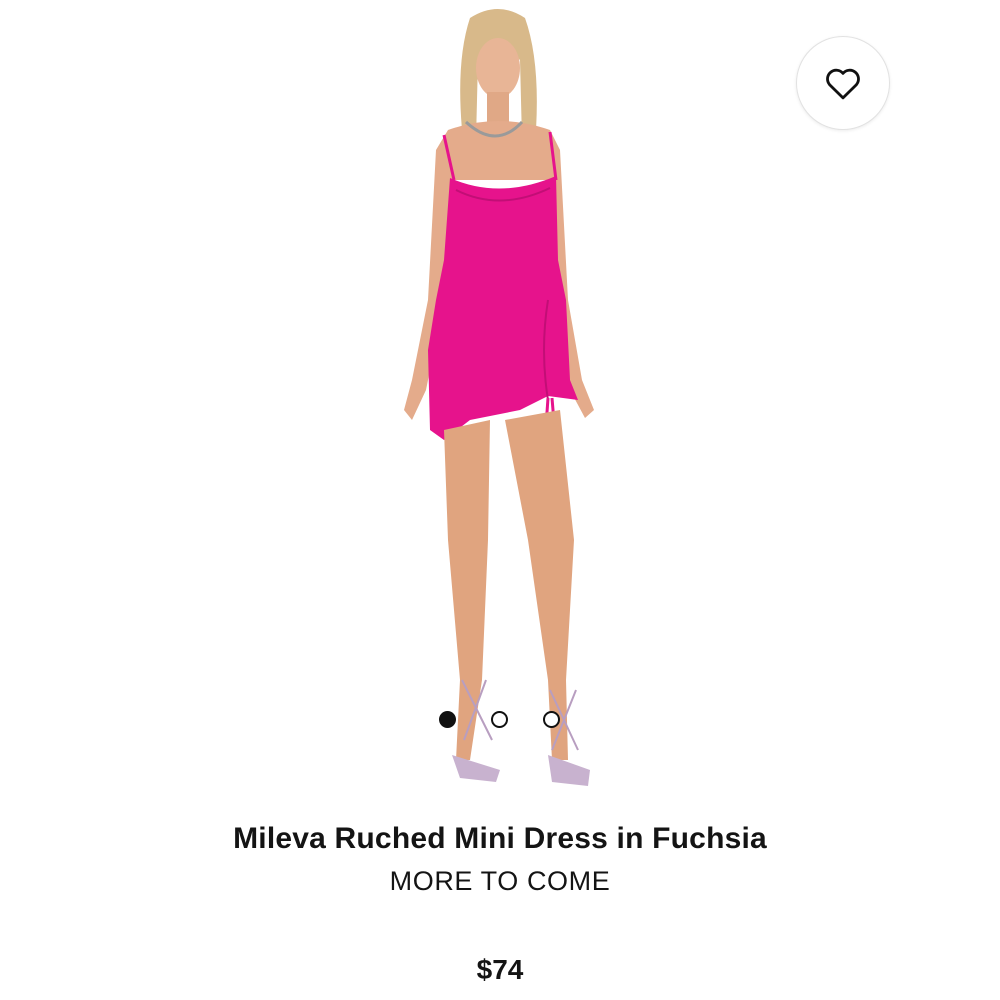  I want to click on carousel-indicators, so click(500, 720).